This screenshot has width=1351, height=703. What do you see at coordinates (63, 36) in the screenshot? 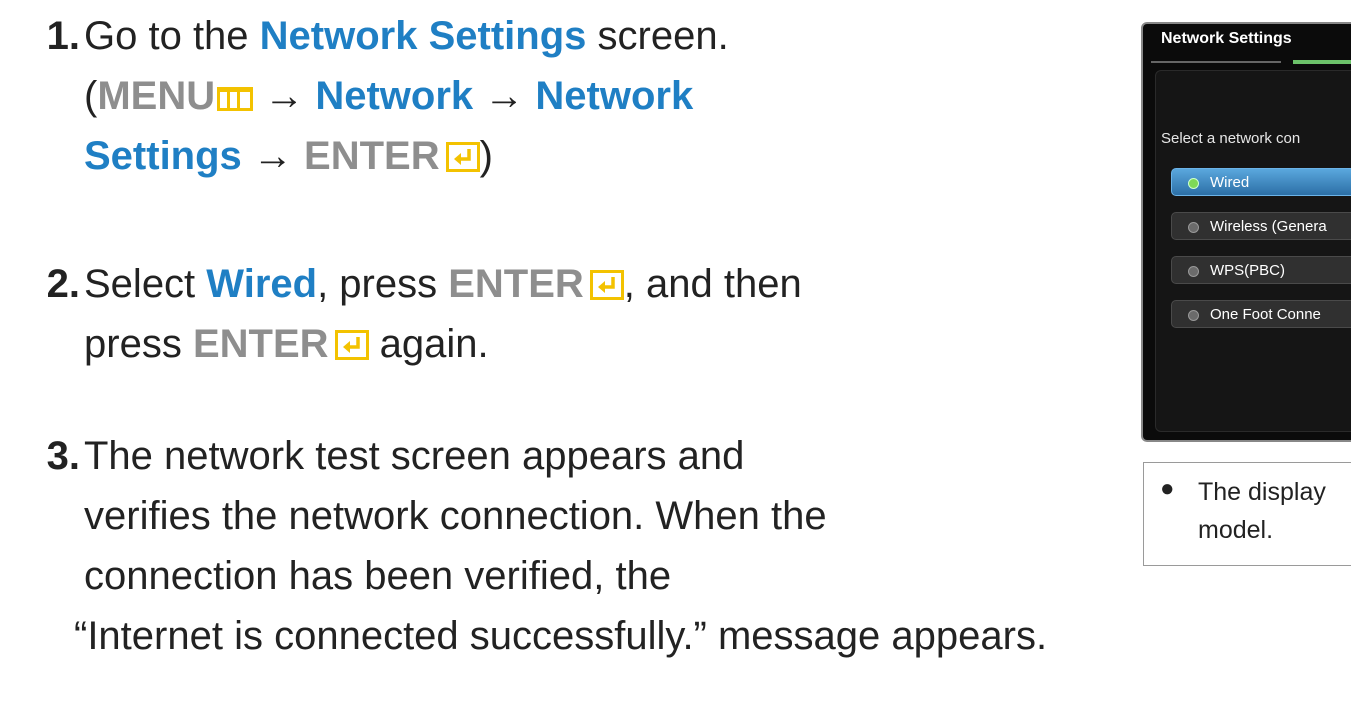
I see `step-number: 1.` at bounding box center [63, 36].